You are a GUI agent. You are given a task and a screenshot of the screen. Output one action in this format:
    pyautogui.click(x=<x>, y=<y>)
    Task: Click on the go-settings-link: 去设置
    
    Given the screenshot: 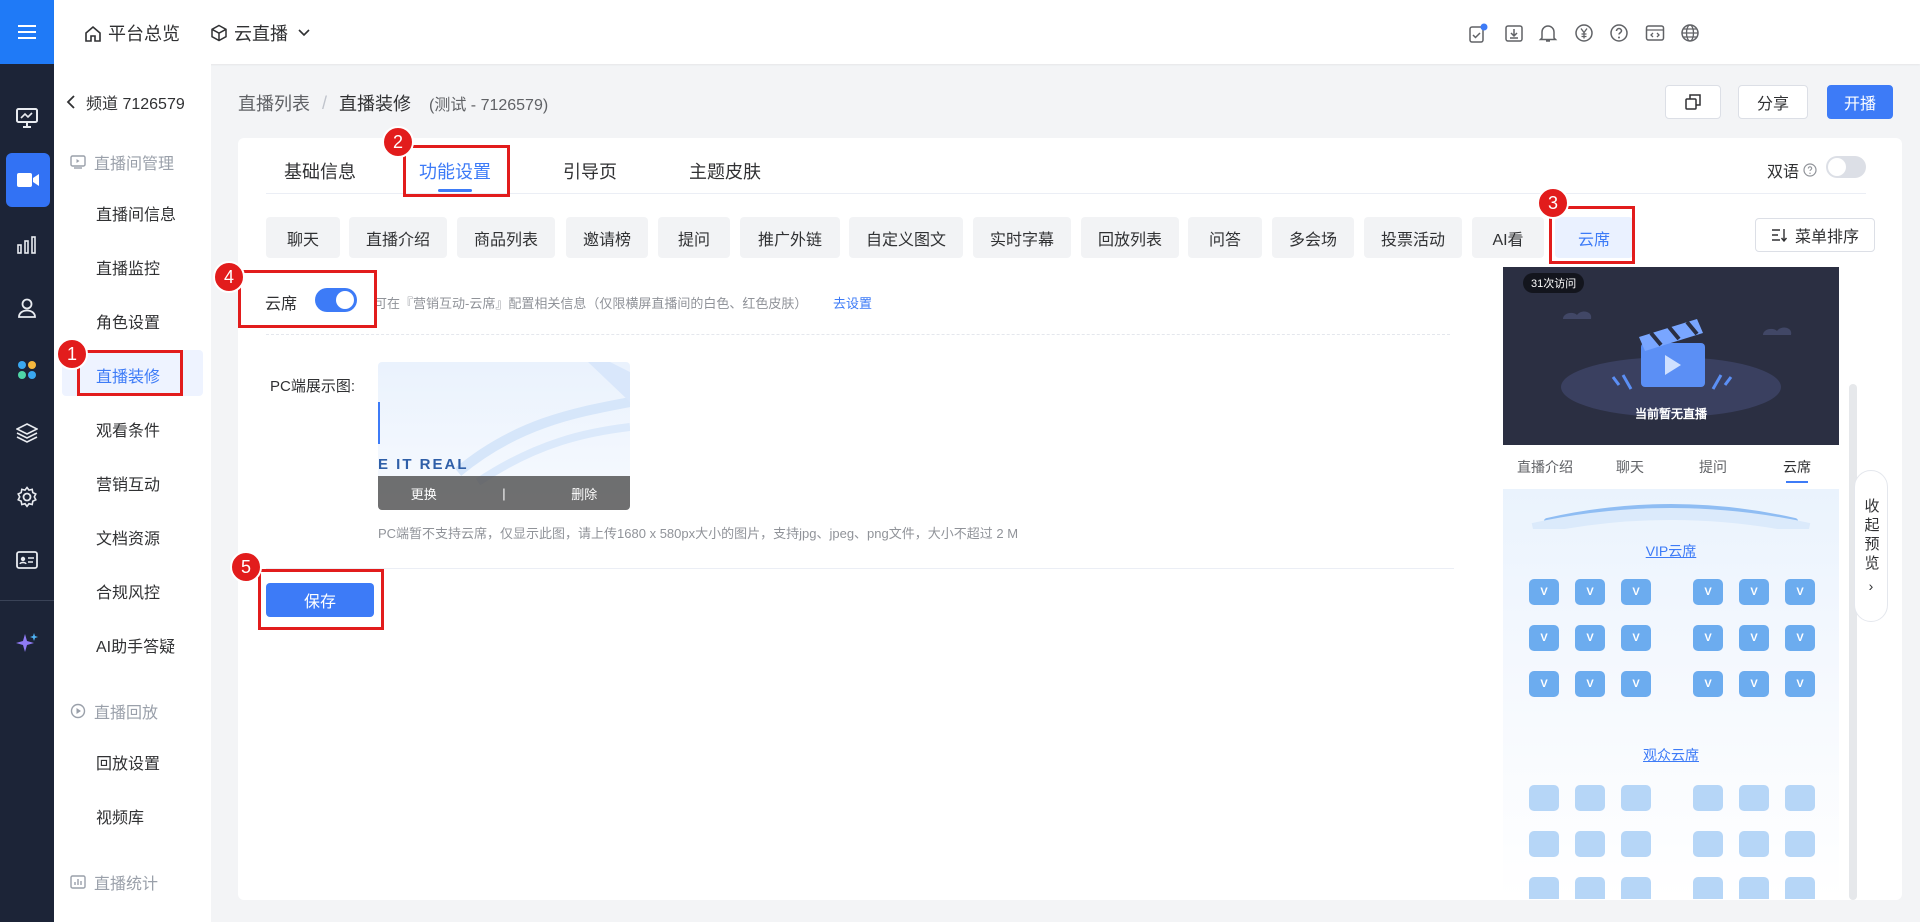 What is the action you would take?
    pyautogui.click(x=852, y=302)
    